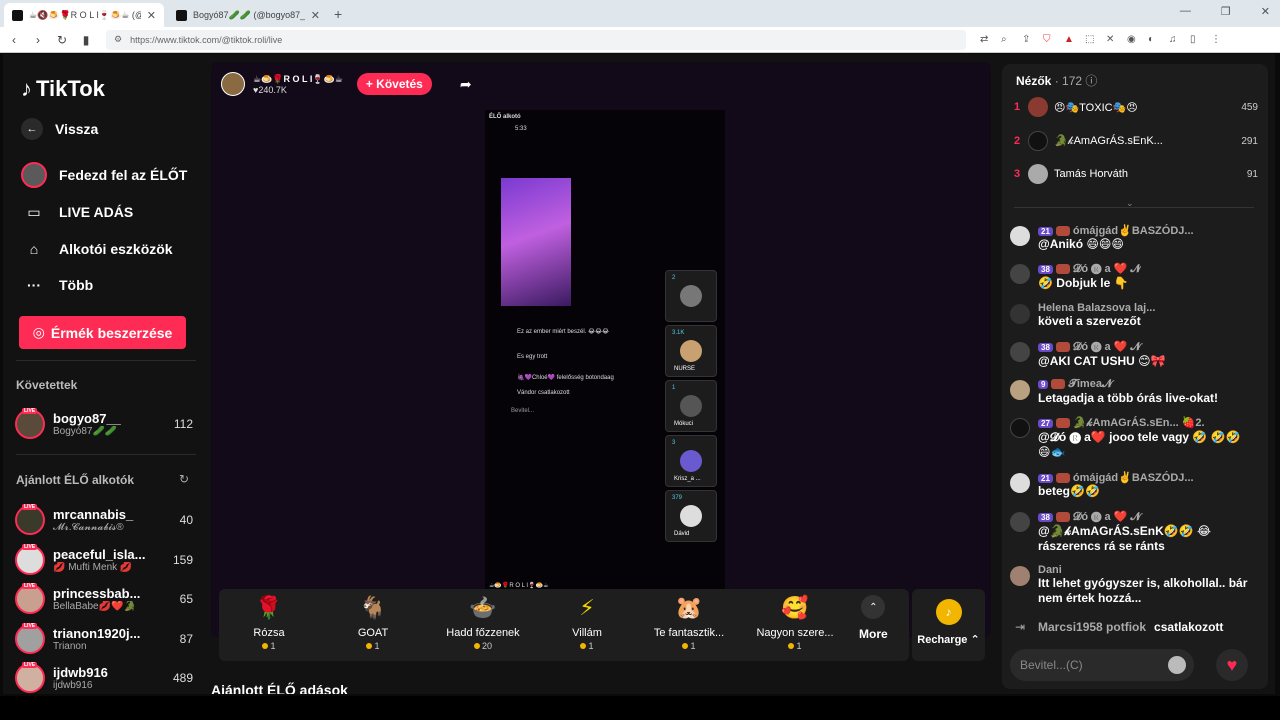 Image resolution: width=1280 pixels, height=720 pixels. Describe the element at coordinates (1130, 354) in the screenshot. I see `chat-message: 38 𝓓ó 🅡 a ❤️ 𝓝 @AKI CAT USHU 😊🎀` at that location.